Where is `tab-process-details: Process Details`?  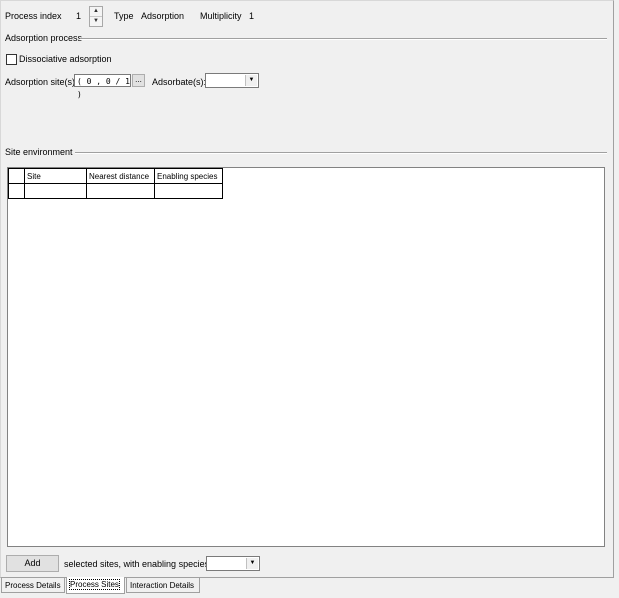
tab-process-details: Process Details is located at coordinates (33, 585).